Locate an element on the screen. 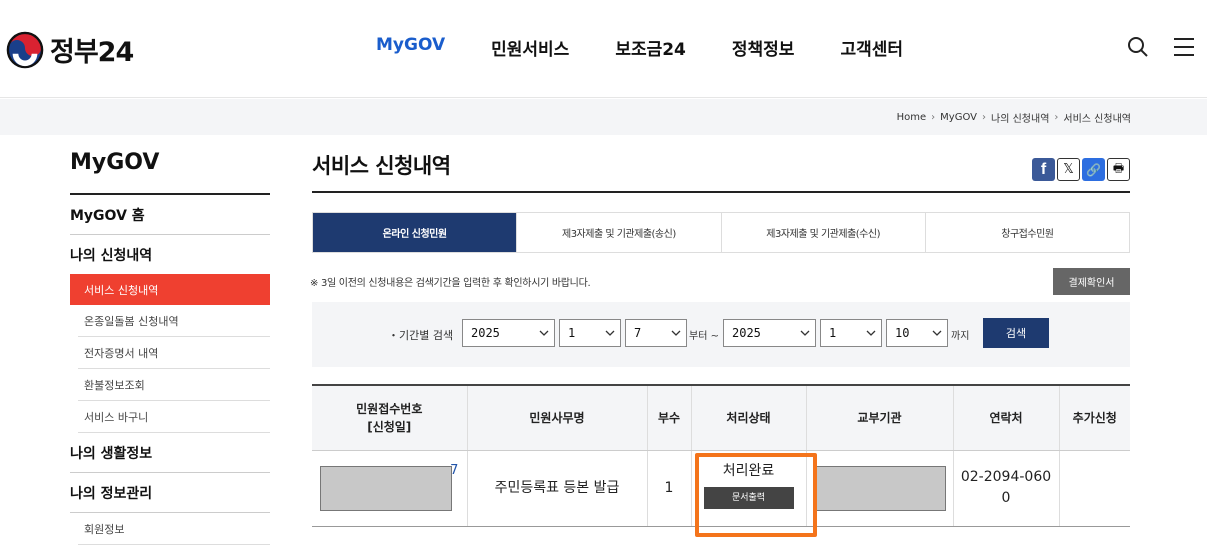 This screenshot has width=1207, height=548. from-day-select: 7 is located at coordinates (656, 333).